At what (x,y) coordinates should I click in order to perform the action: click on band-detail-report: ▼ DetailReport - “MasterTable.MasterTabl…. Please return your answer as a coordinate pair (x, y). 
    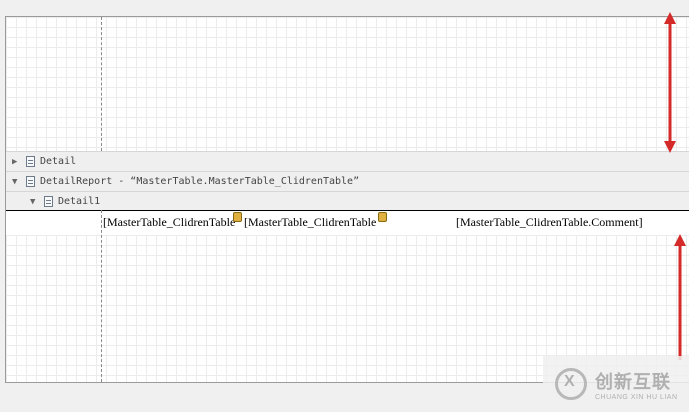
    Looking at the image, I should click on (347, 181).